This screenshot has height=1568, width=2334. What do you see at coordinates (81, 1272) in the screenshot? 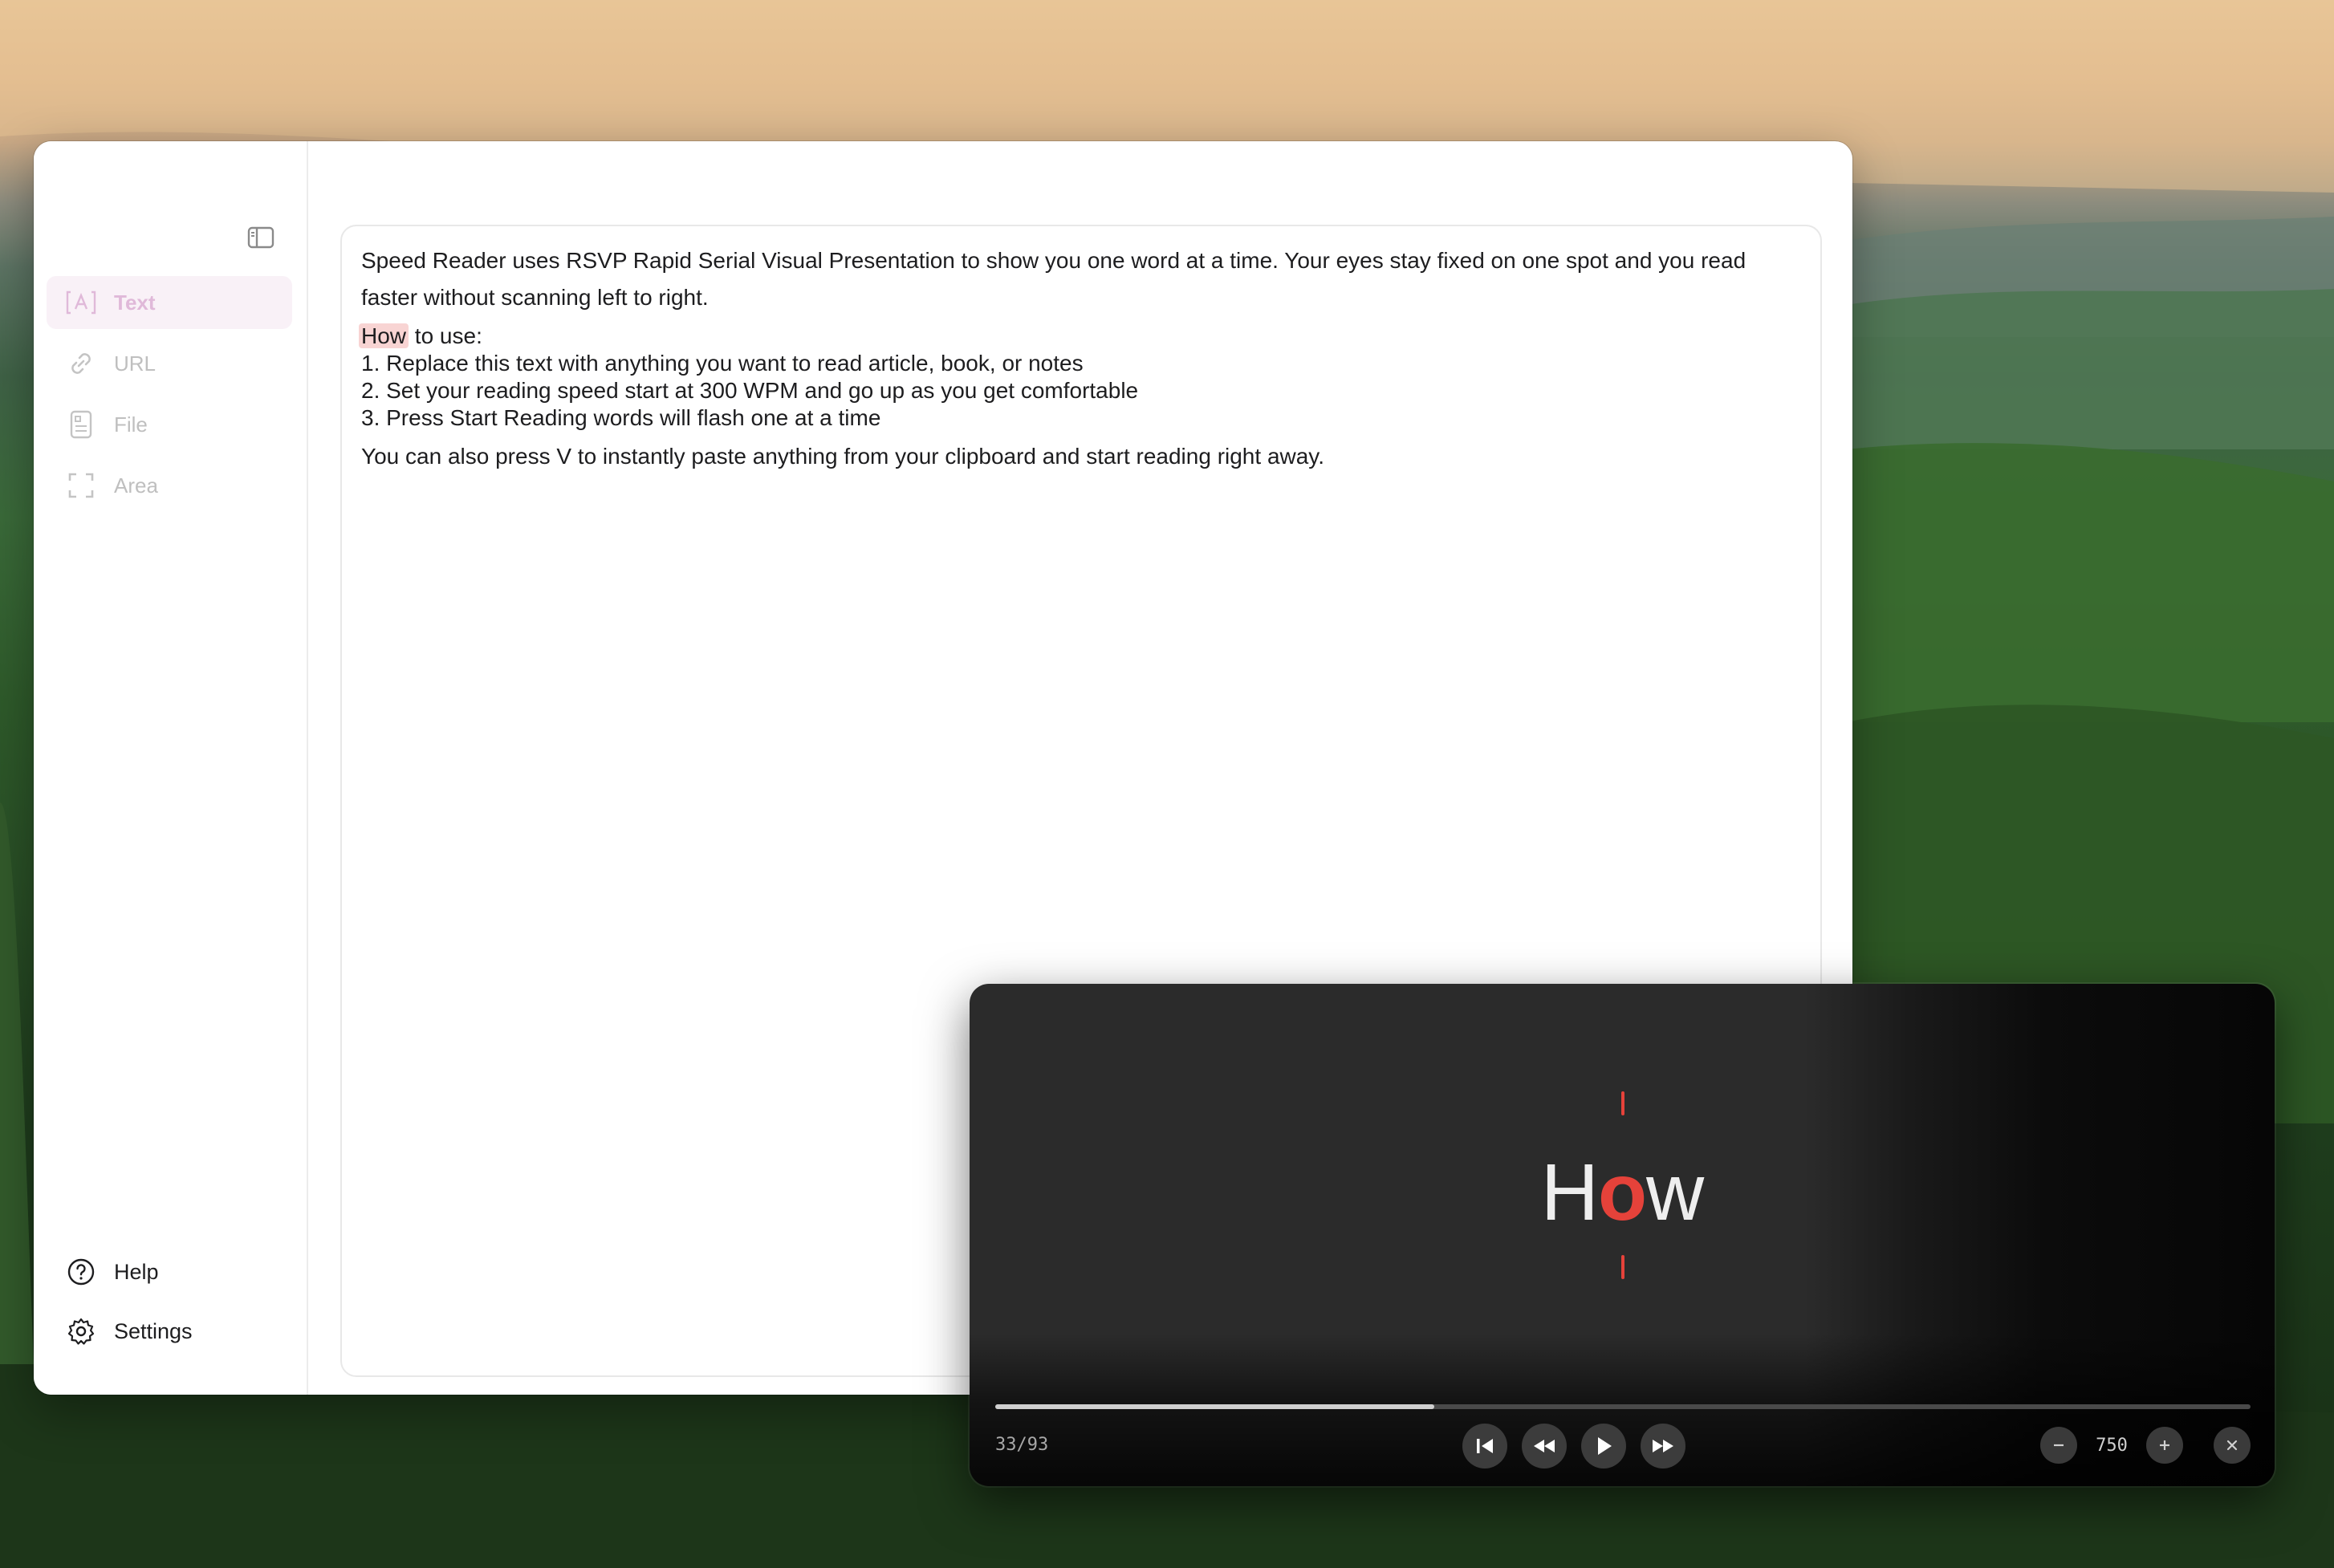
I see `question-circle-icon` at bounding box center [81, 1272].